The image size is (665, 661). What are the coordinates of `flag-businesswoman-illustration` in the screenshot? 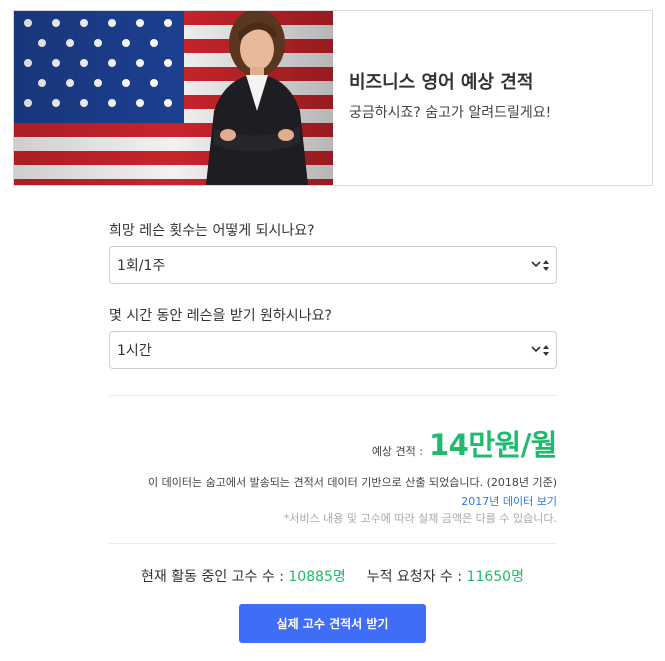 It's located at (173, 98).